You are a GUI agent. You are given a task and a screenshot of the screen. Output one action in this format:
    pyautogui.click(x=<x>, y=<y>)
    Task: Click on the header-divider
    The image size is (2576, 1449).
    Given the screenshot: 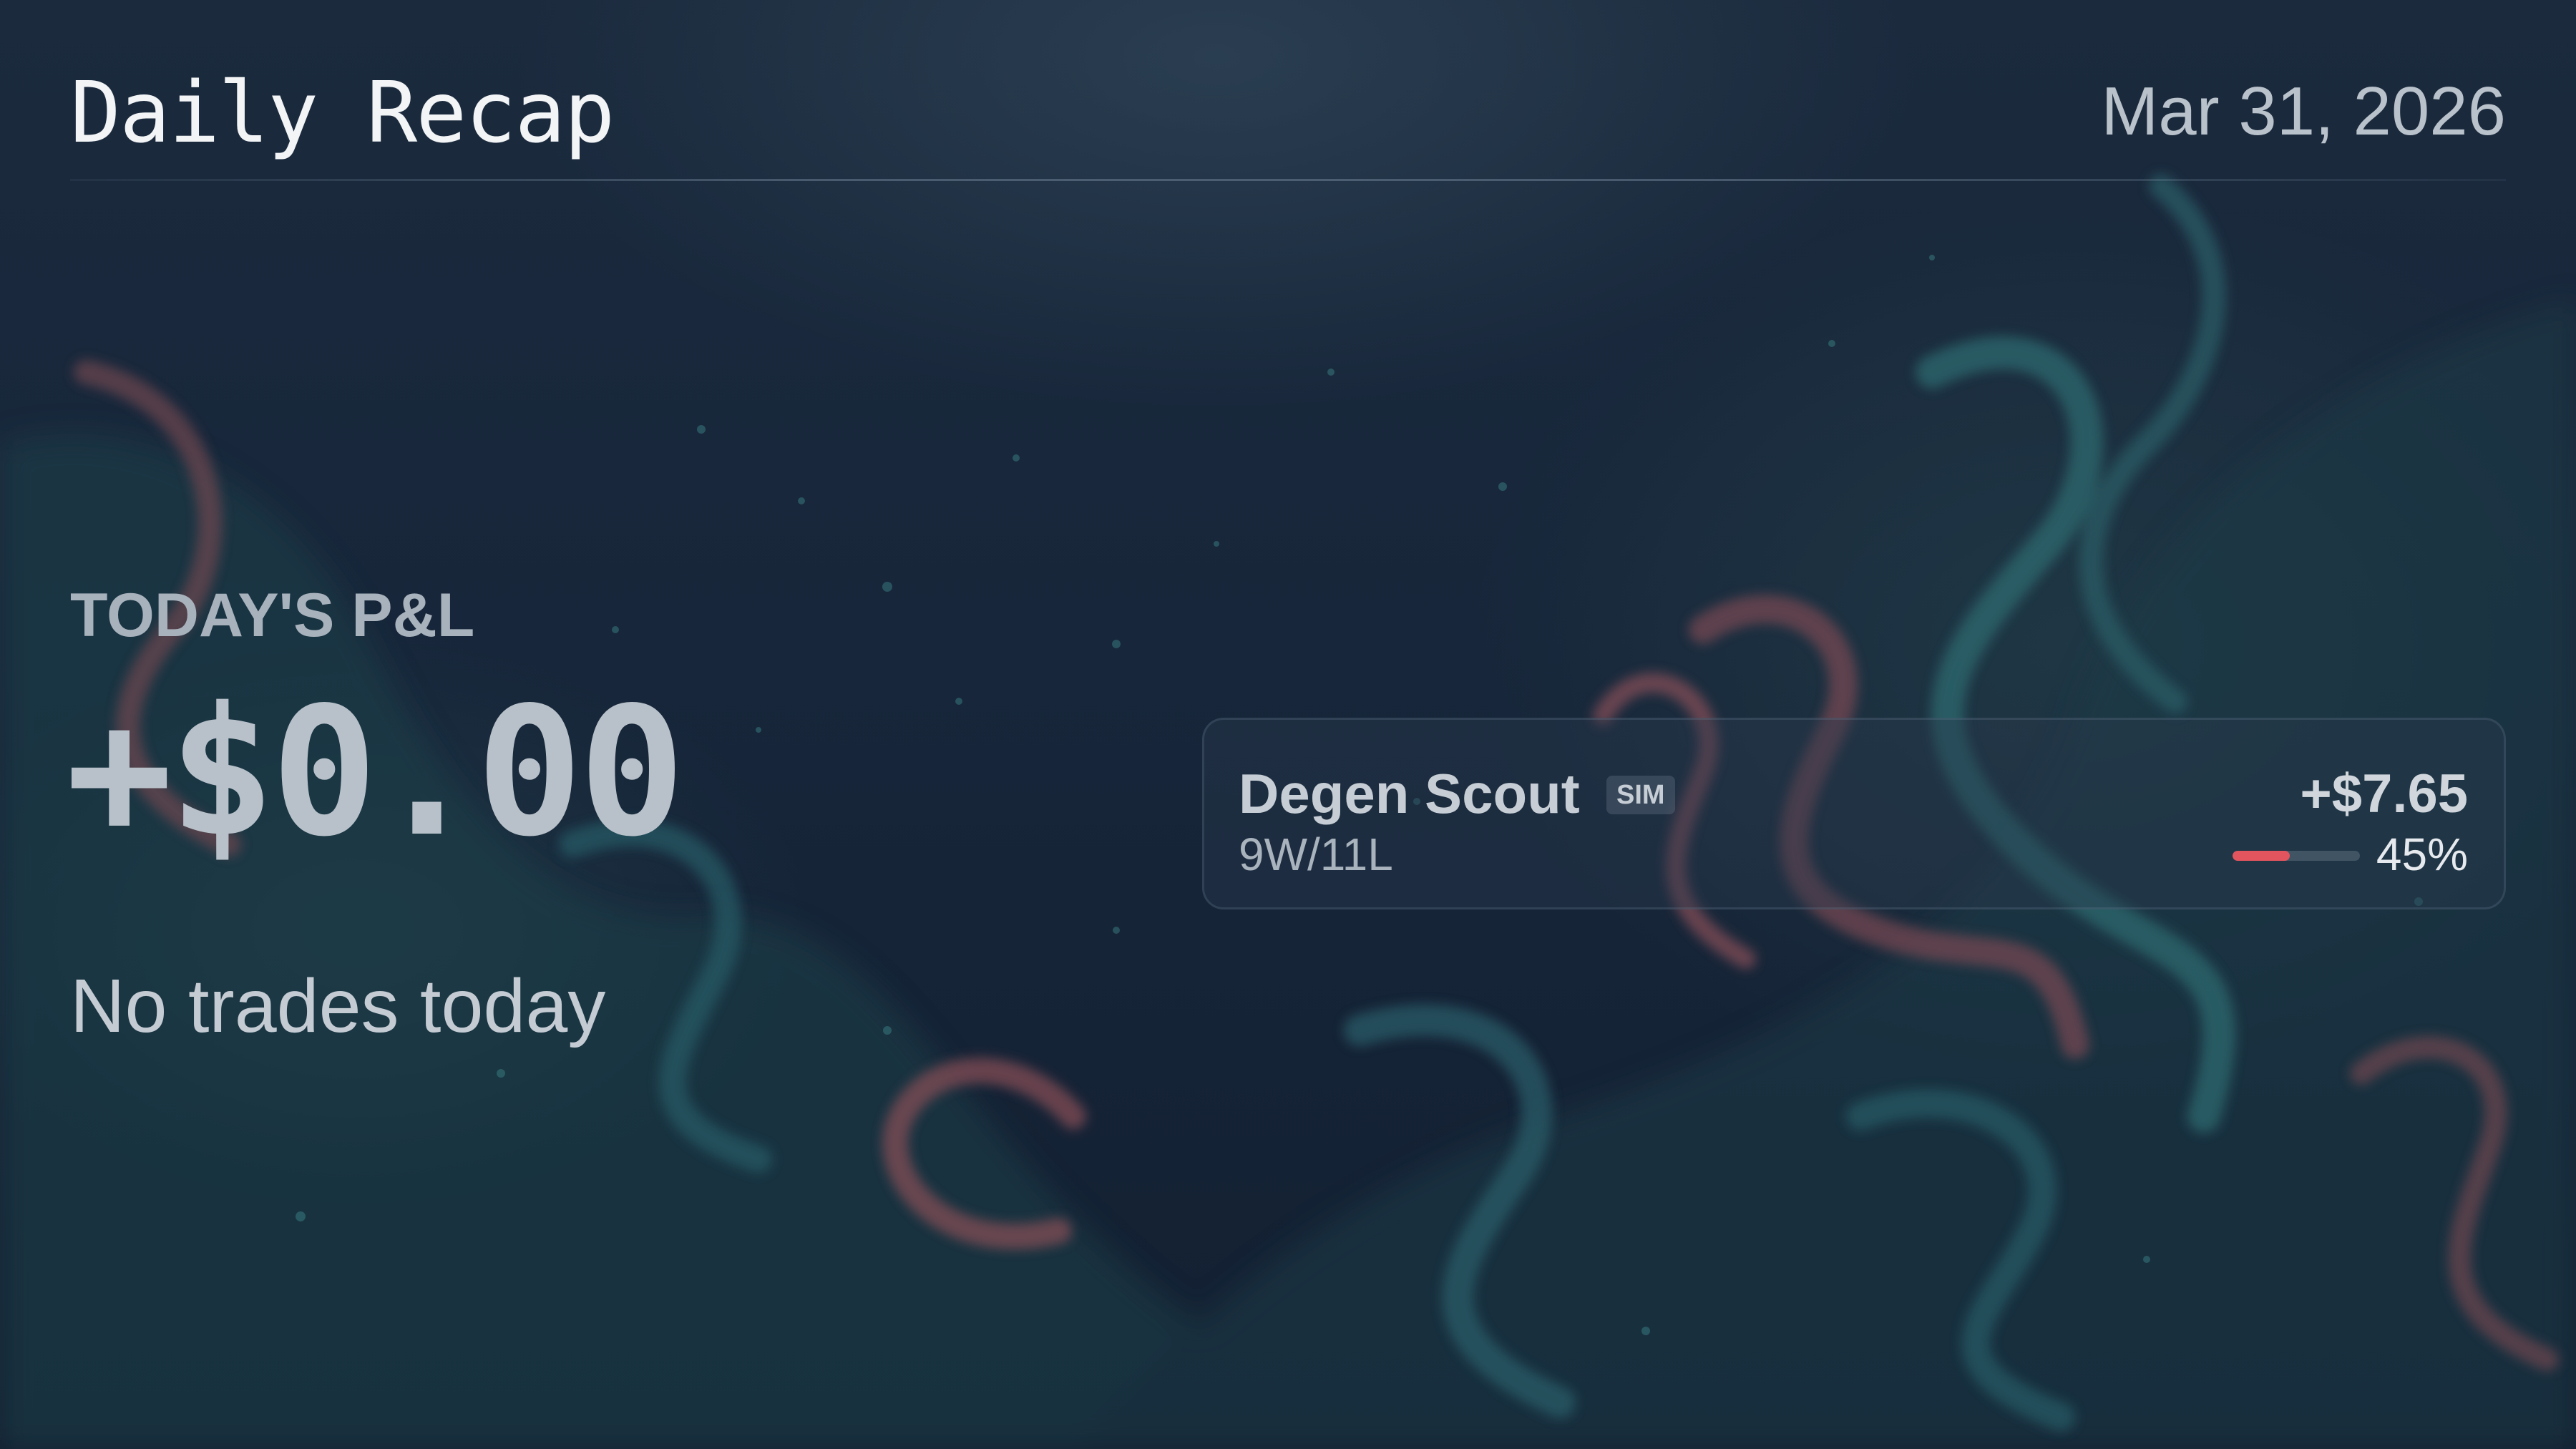 What is the action you would take?
    pyautogui.click(x=1288, y=180)
    